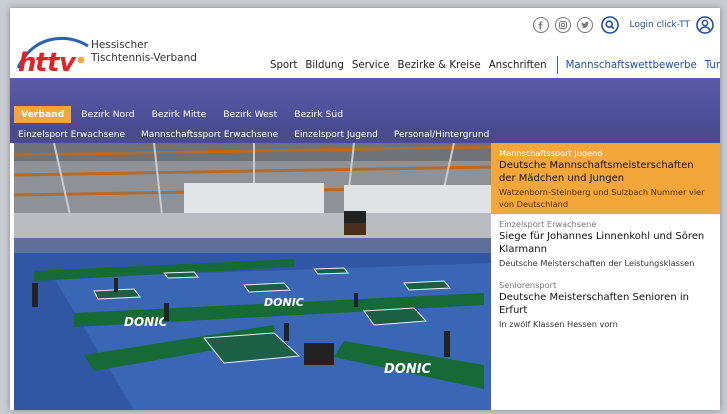 The width and height of the screenshot is (727, 414). What do you see at coordinates (439, 65) in the screenshot?
I see `nav-bezirke-kreise: Bezirke & Kreise` at bounding box center [439, 65].